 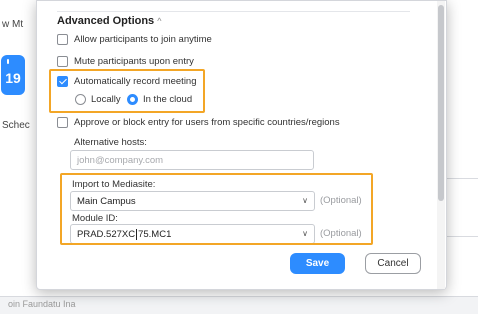 What do you see at coordinates (114, 184) in the screenshot?
I see `import-mediasite-label: Import to Mediasite:` at bounding box center [114, 184].